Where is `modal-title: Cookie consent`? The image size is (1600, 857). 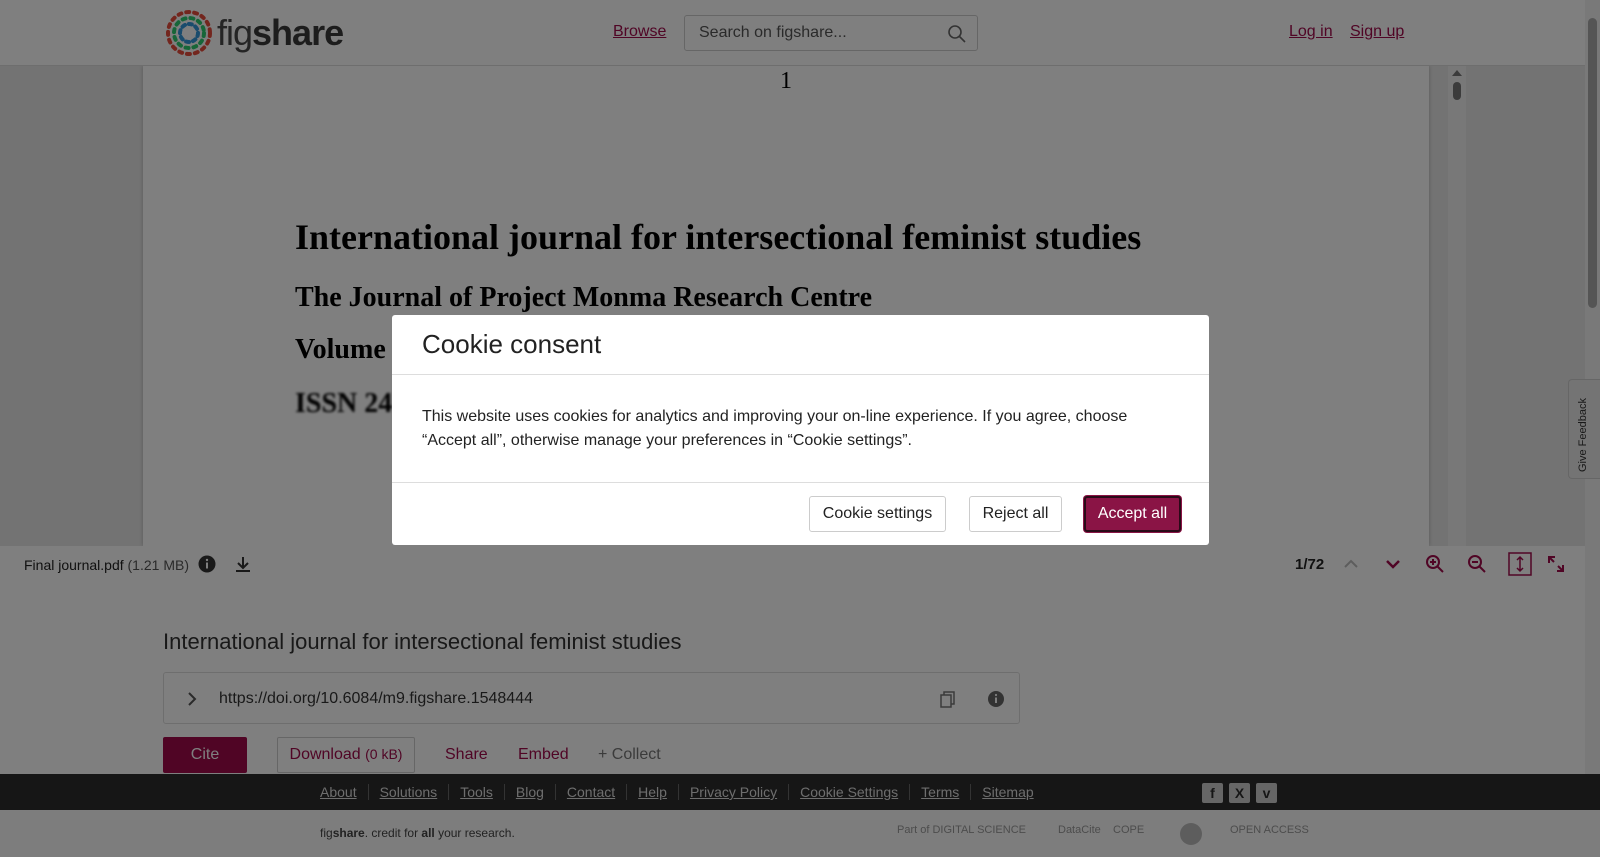 modal-title: Cookie consent is located at coordinates (512, 344).